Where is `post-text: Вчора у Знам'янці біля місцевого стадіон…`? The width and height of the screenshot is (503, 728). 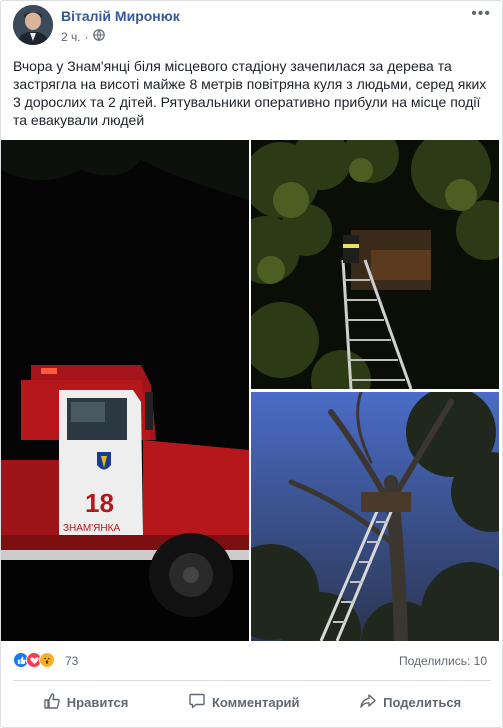
post-text: Вчора у Знам'янці біля місцевого стадіон… is located at coordinates (250, 93).